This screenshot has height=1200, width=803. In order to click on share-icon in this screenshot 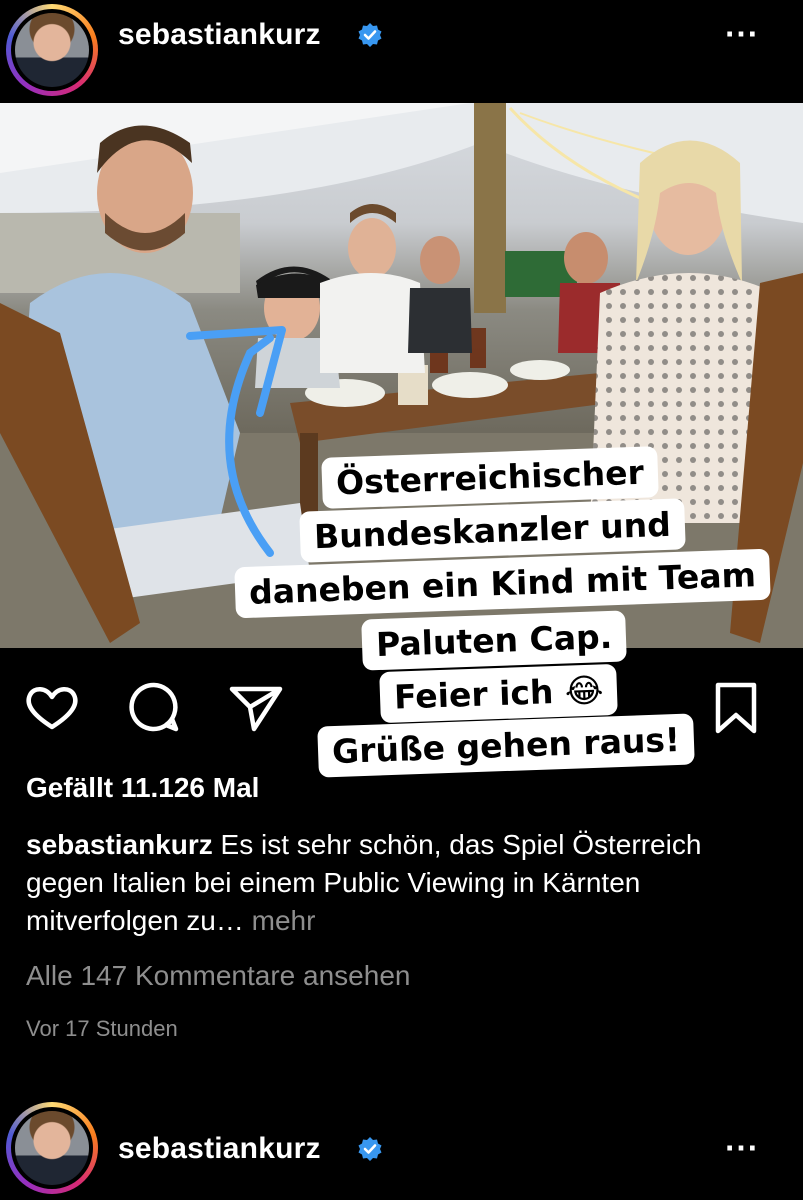, I will do `click(256, 707)`.